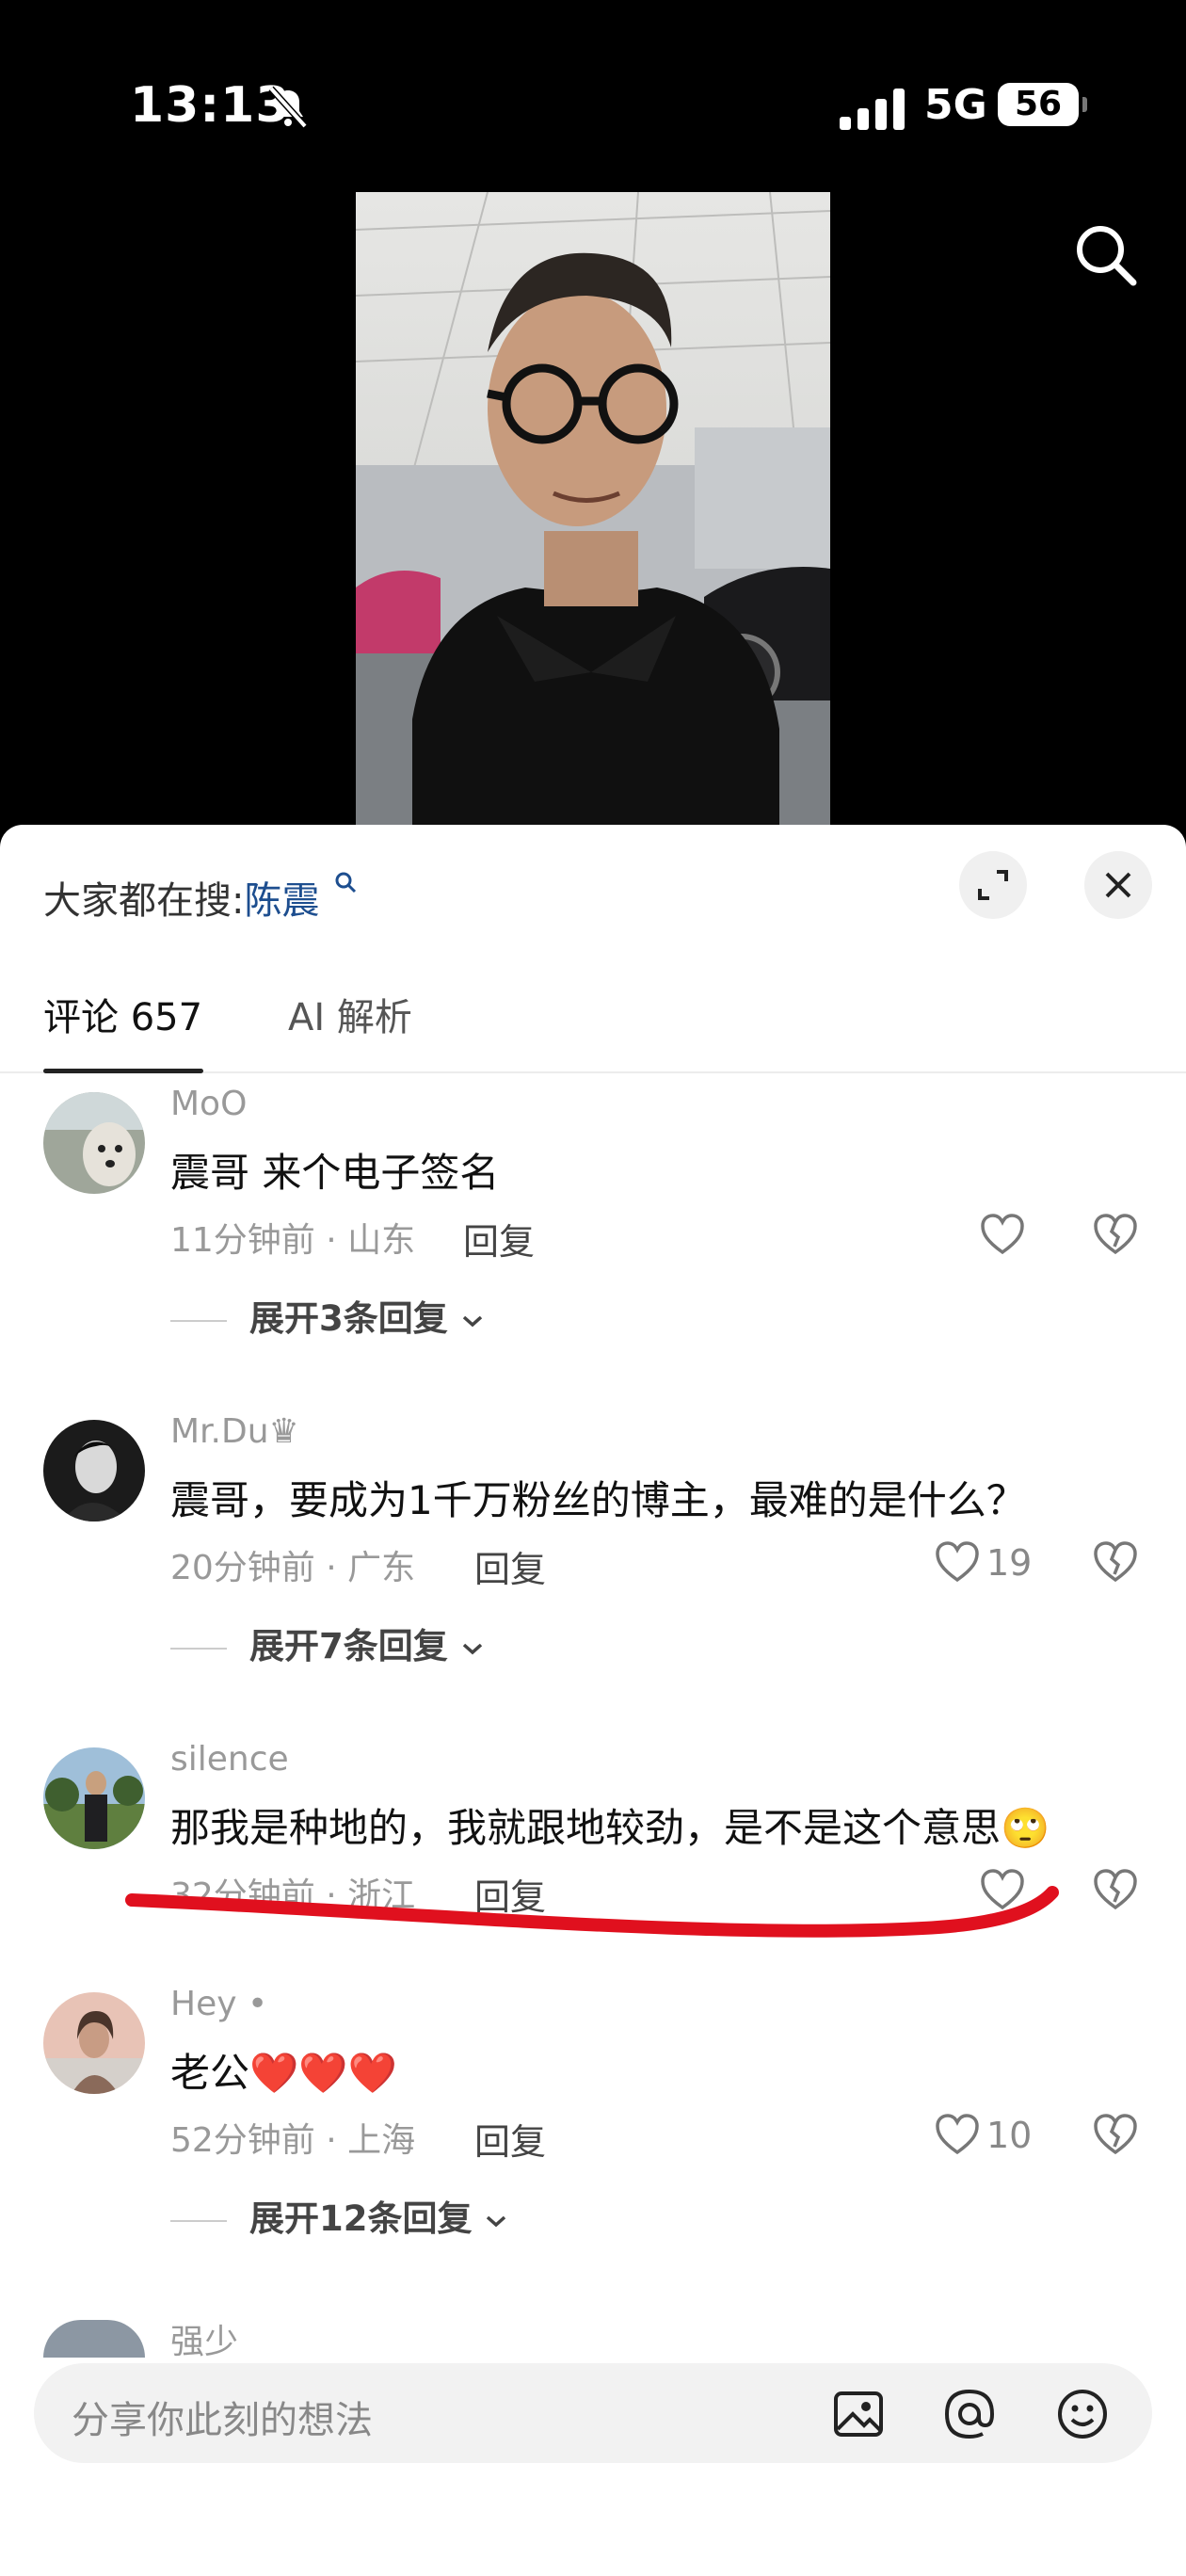  Describe the element at coordinates (293, 1895) in the screenshot. I see `comment-meta: 32分钟前 · 浙江` at that location.